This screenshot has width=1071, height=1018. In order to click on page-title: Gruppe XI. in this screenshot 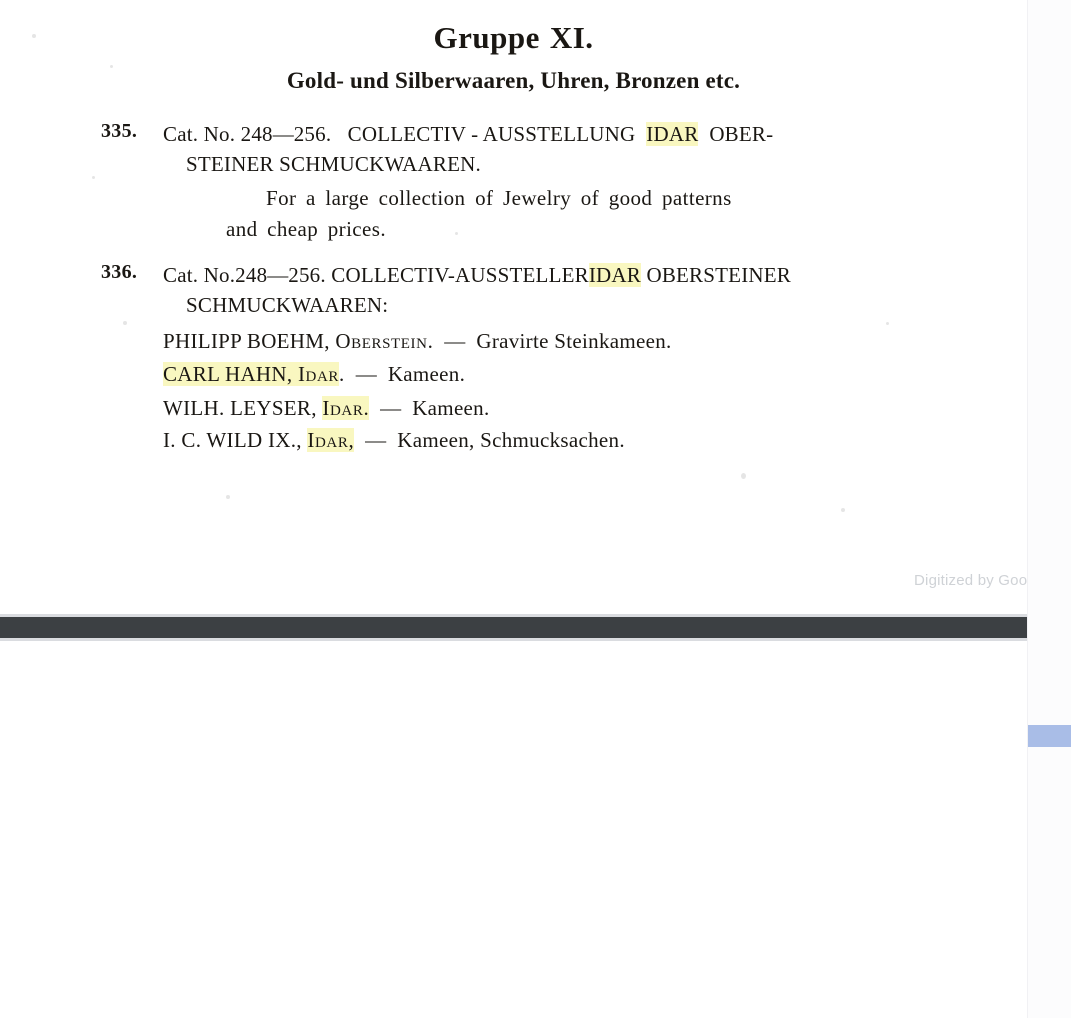, I will do `click(513, 38)`.